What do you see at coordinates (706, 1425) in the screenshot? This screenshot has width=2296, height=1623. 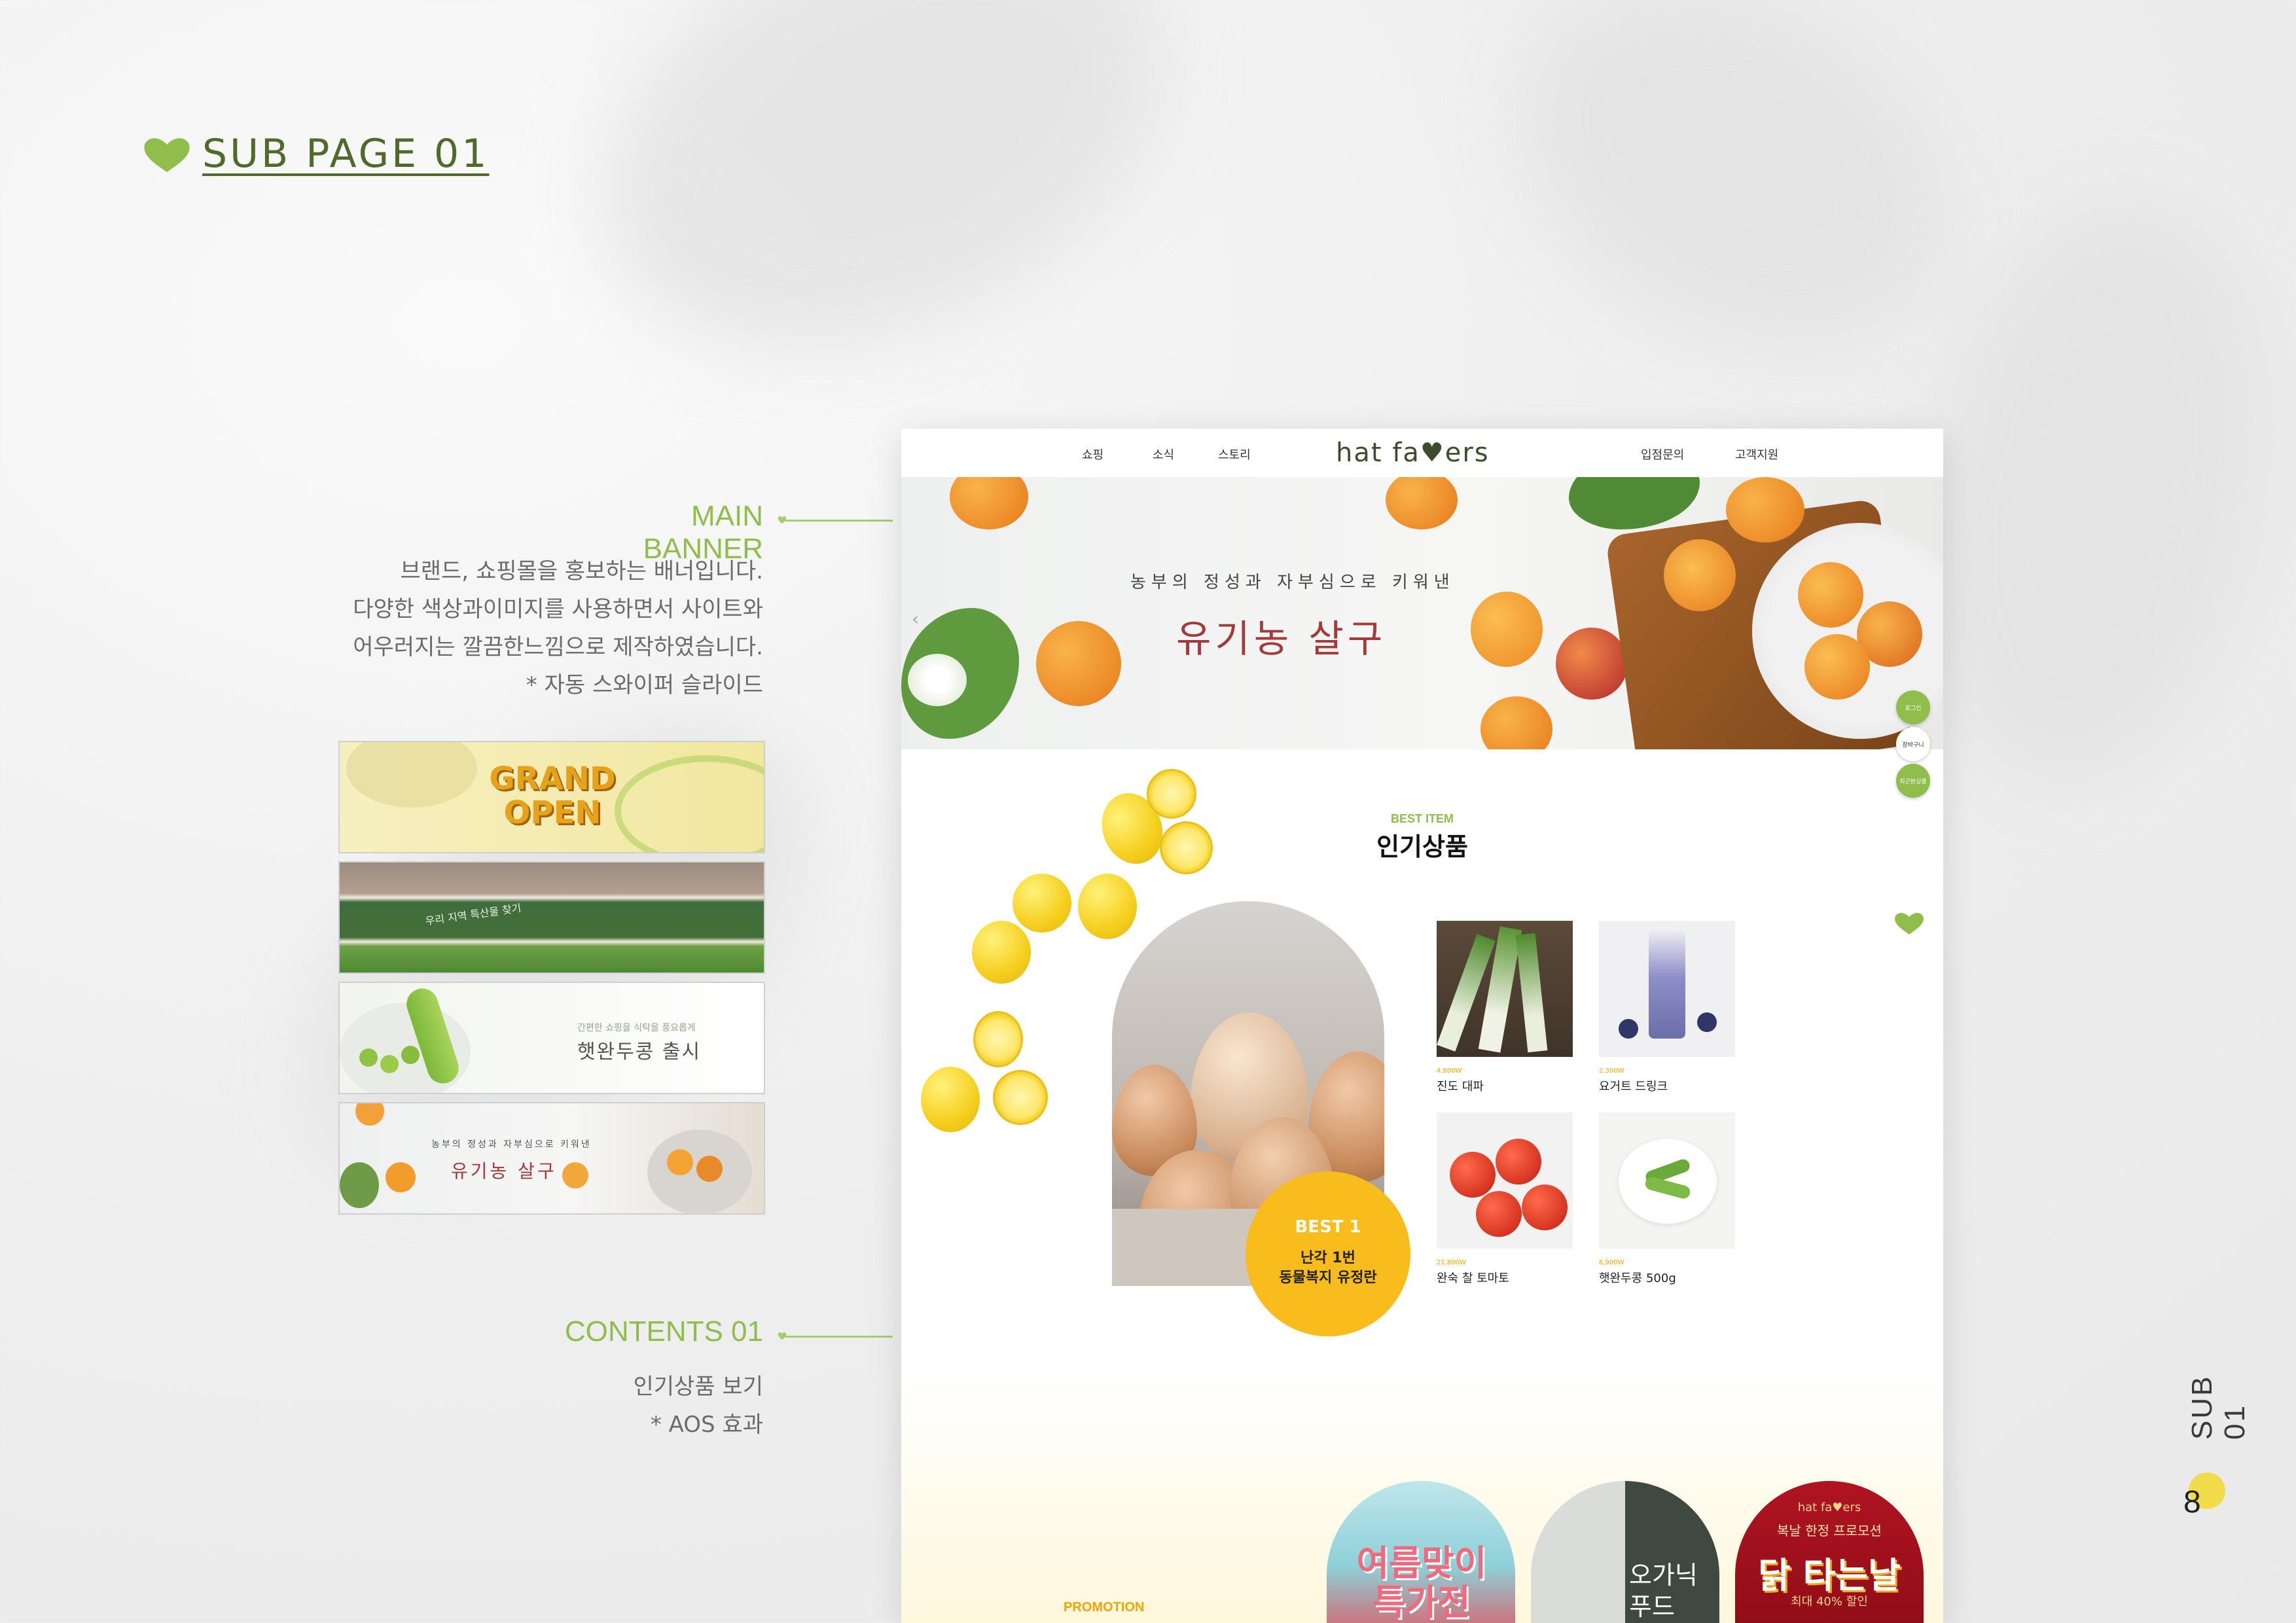 I see `description-line: * AOS 효과` at bounding box center [706, 1425].